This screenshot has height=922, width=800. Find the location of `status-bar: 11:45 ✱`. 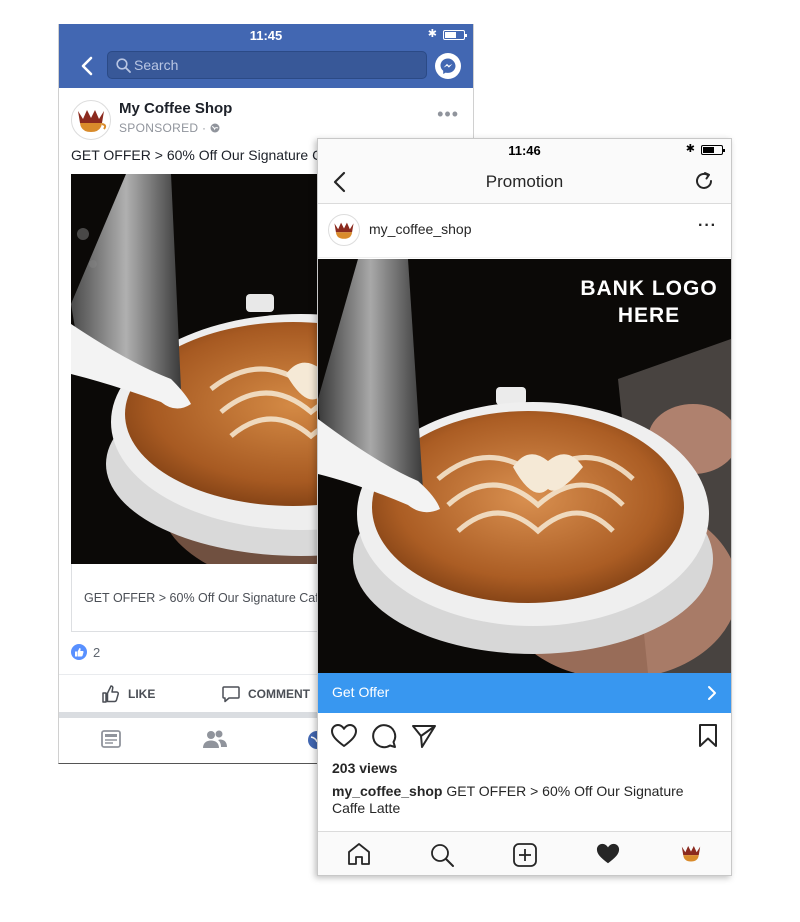

status-bar: 11:45 ✱ is located at coordinates (266, 35).